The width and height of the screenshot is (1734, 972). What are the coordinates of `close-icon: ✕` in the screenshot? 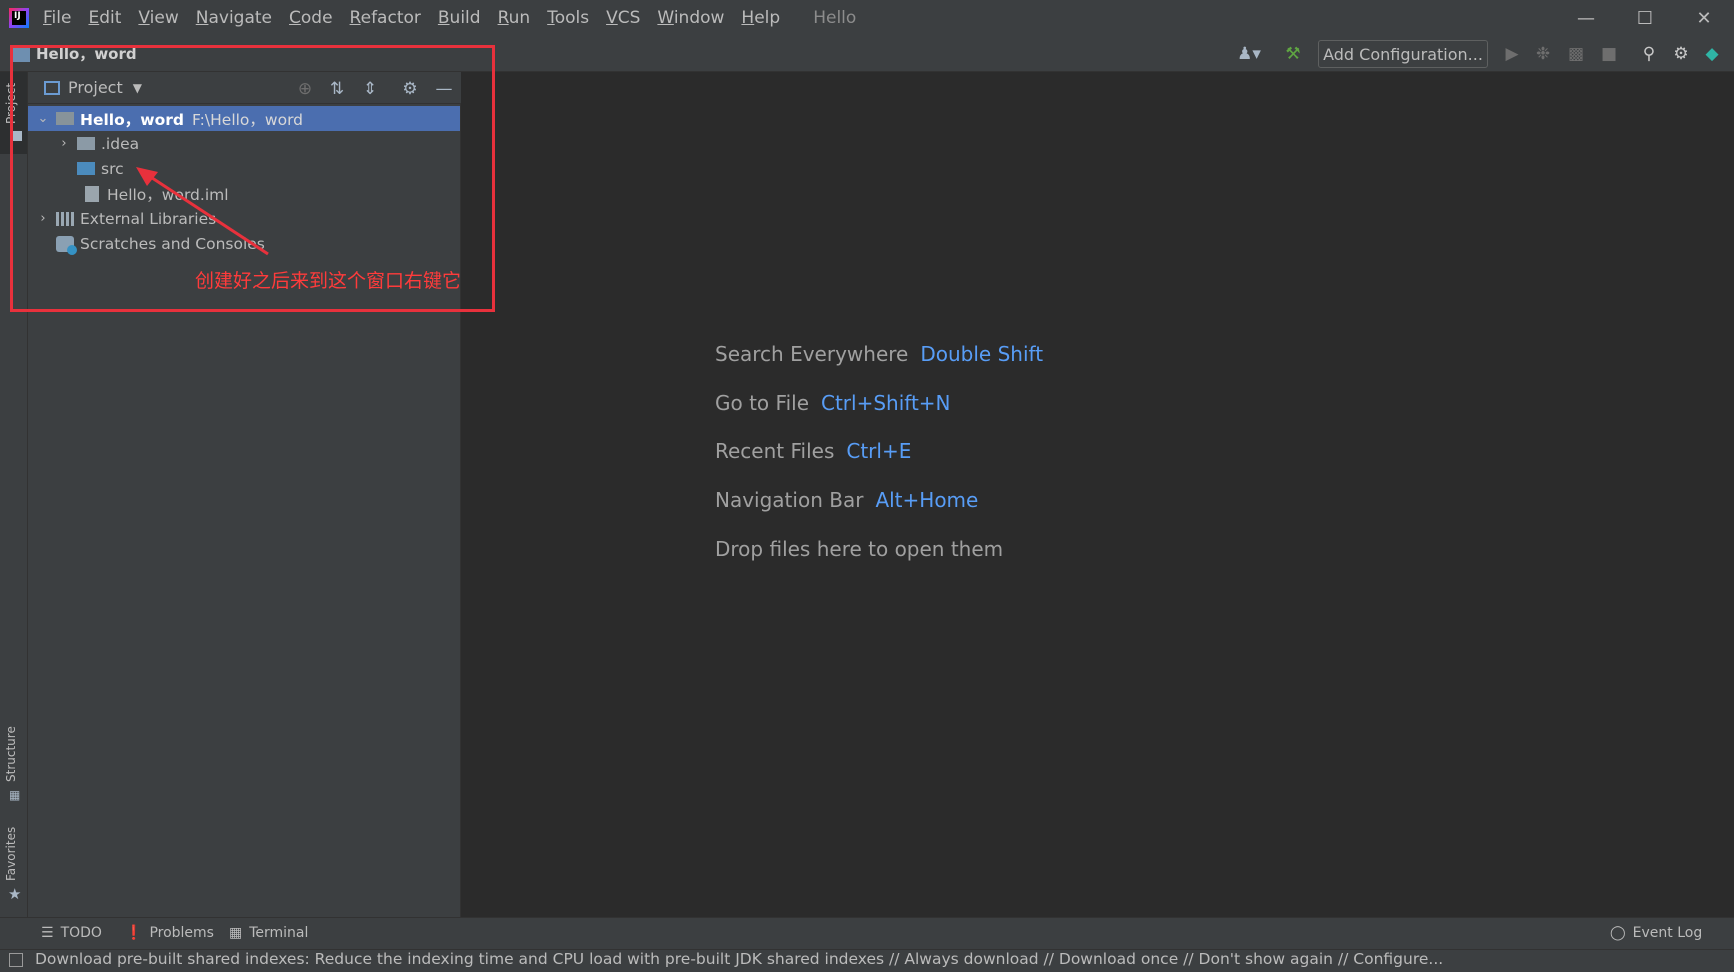 It's located at (1704, 18).